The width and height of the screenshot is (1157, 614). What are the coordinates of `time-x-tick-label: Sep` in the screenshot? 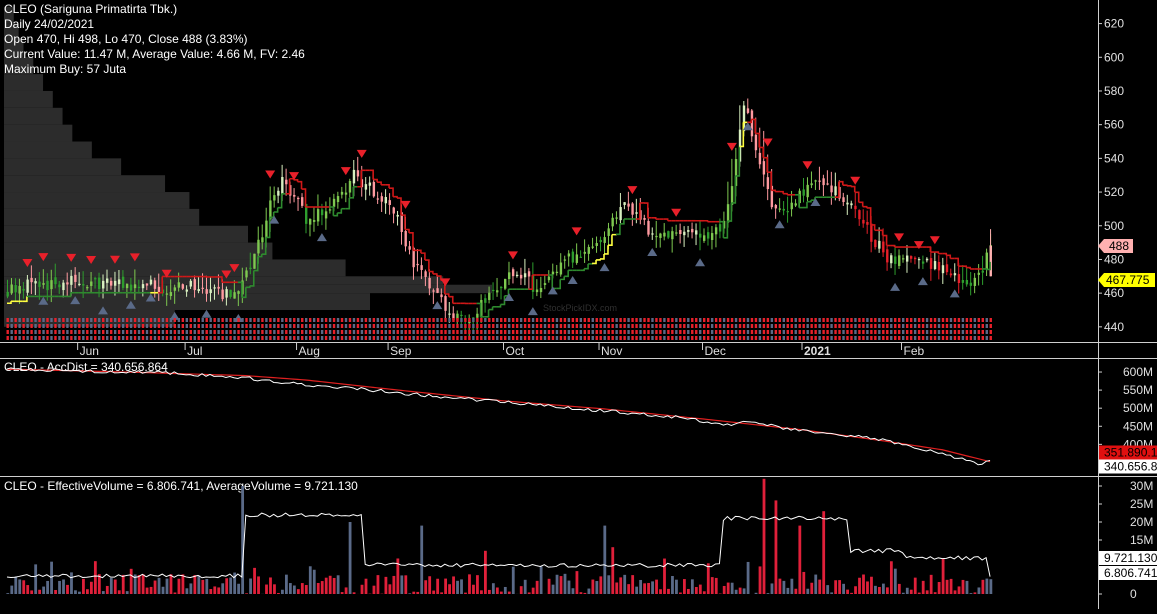 It's located at (401, 351).